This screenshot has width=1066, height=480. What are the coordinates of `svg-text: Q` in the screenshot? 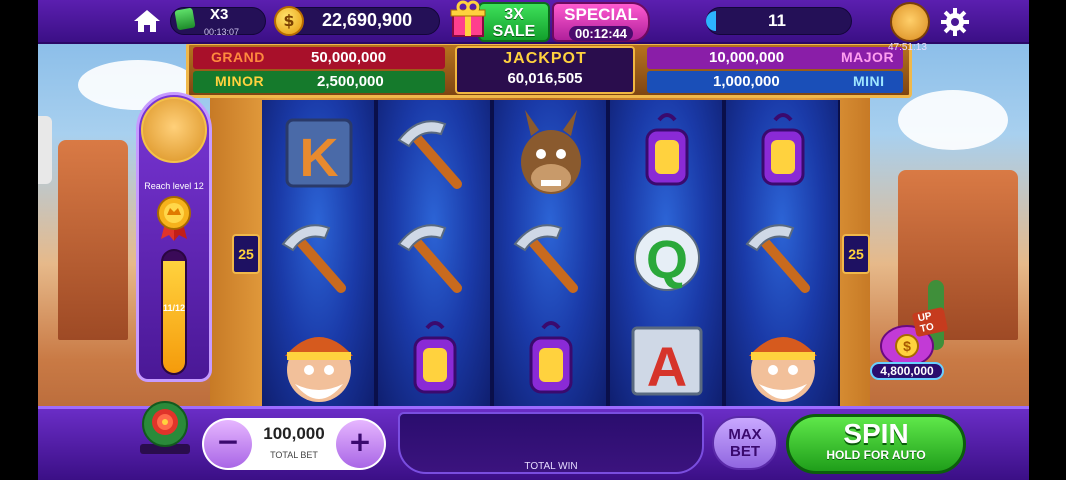 It's located at (667, 260).